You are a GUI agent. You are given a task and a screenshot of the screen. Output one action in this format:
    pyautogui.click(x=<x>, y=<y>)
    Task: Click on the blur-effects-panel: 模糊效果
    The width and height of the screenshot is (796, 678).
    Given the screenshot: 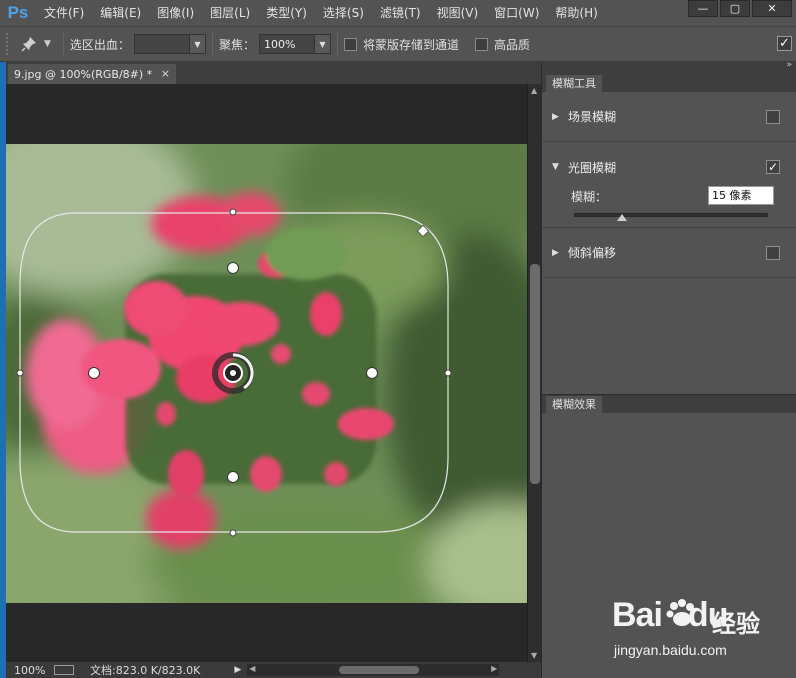 What is the action you would take?
    pyautogui.click(x=669, y=536)
    